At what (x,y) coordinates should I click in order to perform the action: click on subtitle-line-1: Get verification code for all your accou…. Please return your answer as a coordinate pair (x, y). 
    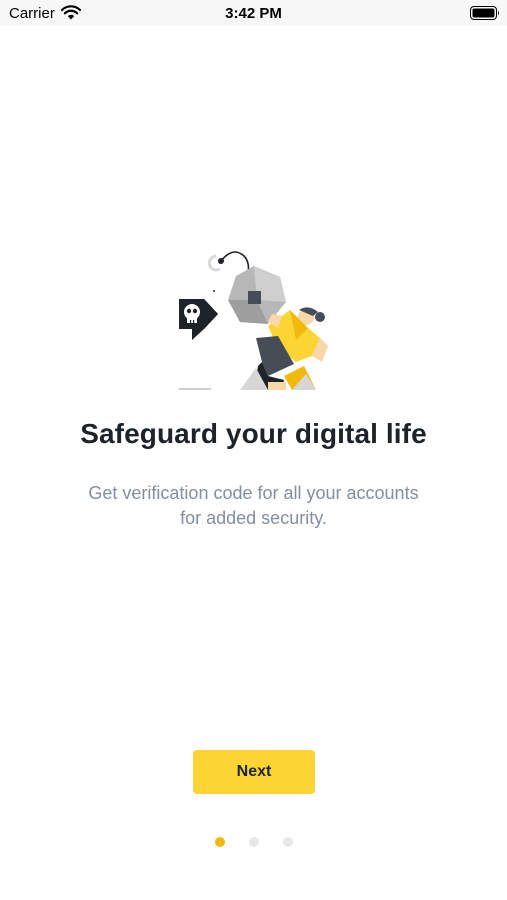
    Looking at the image, I should click on (253, 493).